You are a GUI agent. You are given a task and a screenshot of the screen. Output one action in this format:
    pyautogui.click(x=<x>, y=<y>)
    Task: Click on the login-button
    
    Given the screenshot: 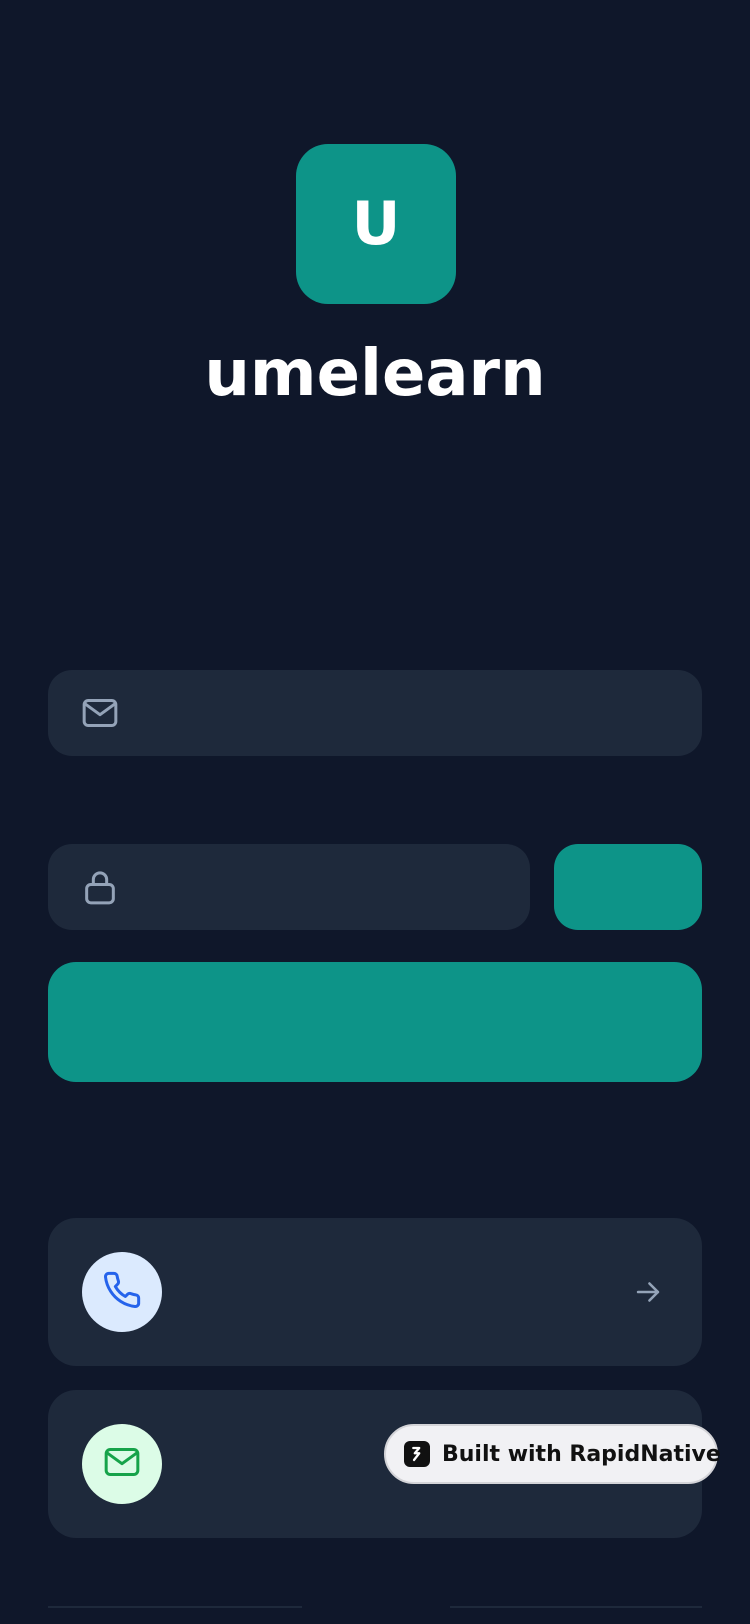 What is the action you would take?
    pyautogui.click(x=375, y=1022)
    